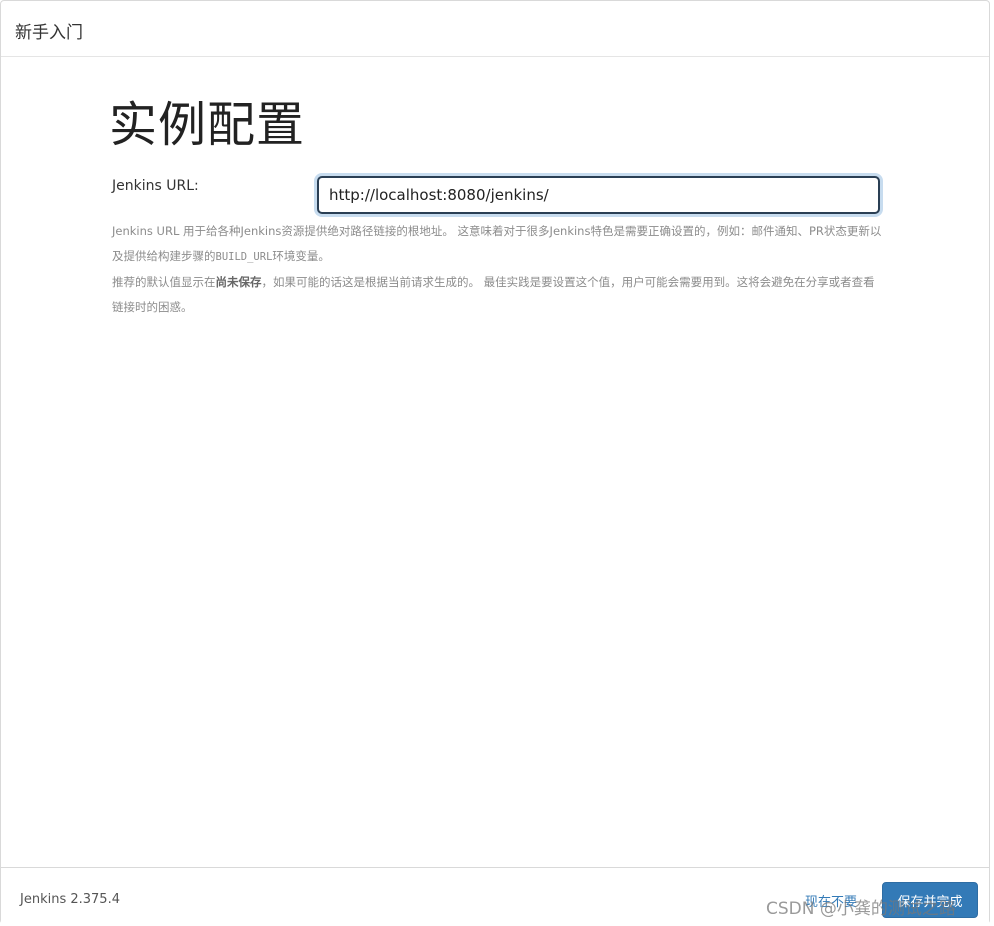 The image size is (994, 926). I want to click on jenkins-url-input, so click(598, 195).